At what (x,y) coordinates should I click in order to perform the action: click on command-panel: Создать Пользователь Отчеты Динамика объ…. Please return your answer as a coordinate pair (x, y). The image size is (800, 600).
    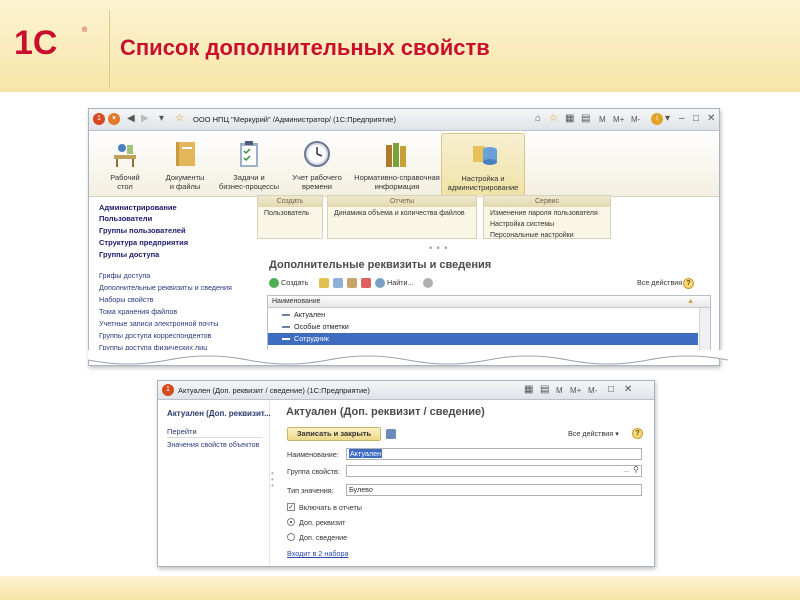
    Looking at the image, I should click on (434, 220).